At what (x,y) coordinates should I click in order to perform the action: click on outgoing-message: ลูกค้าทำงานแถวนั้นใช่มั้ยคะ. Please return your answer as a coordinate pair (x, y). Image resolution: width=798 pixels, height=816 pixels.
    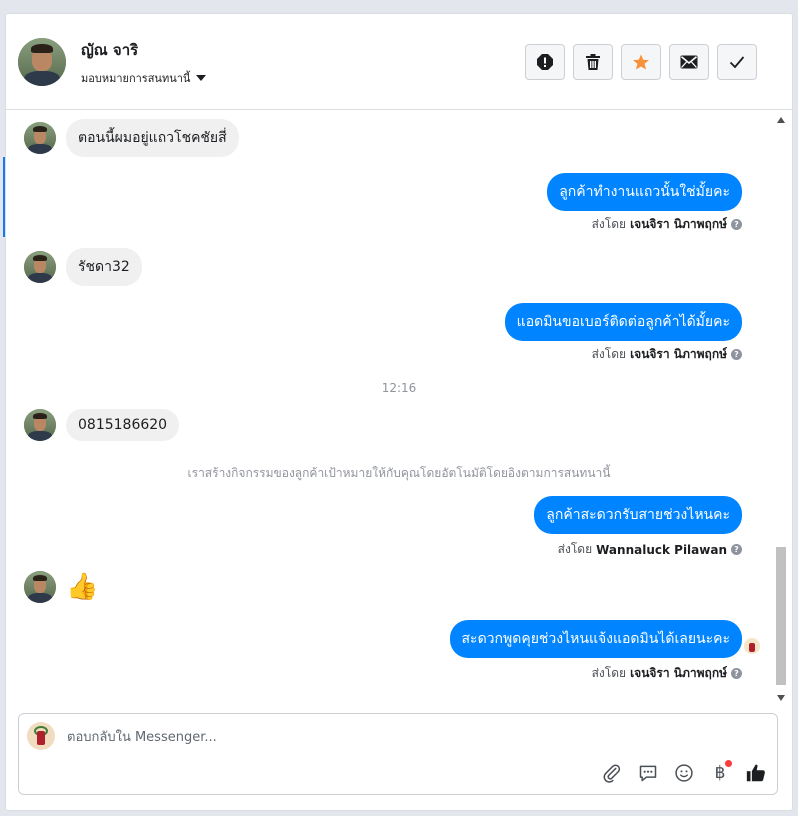
    Looking at the image, I should click on (644, 192).